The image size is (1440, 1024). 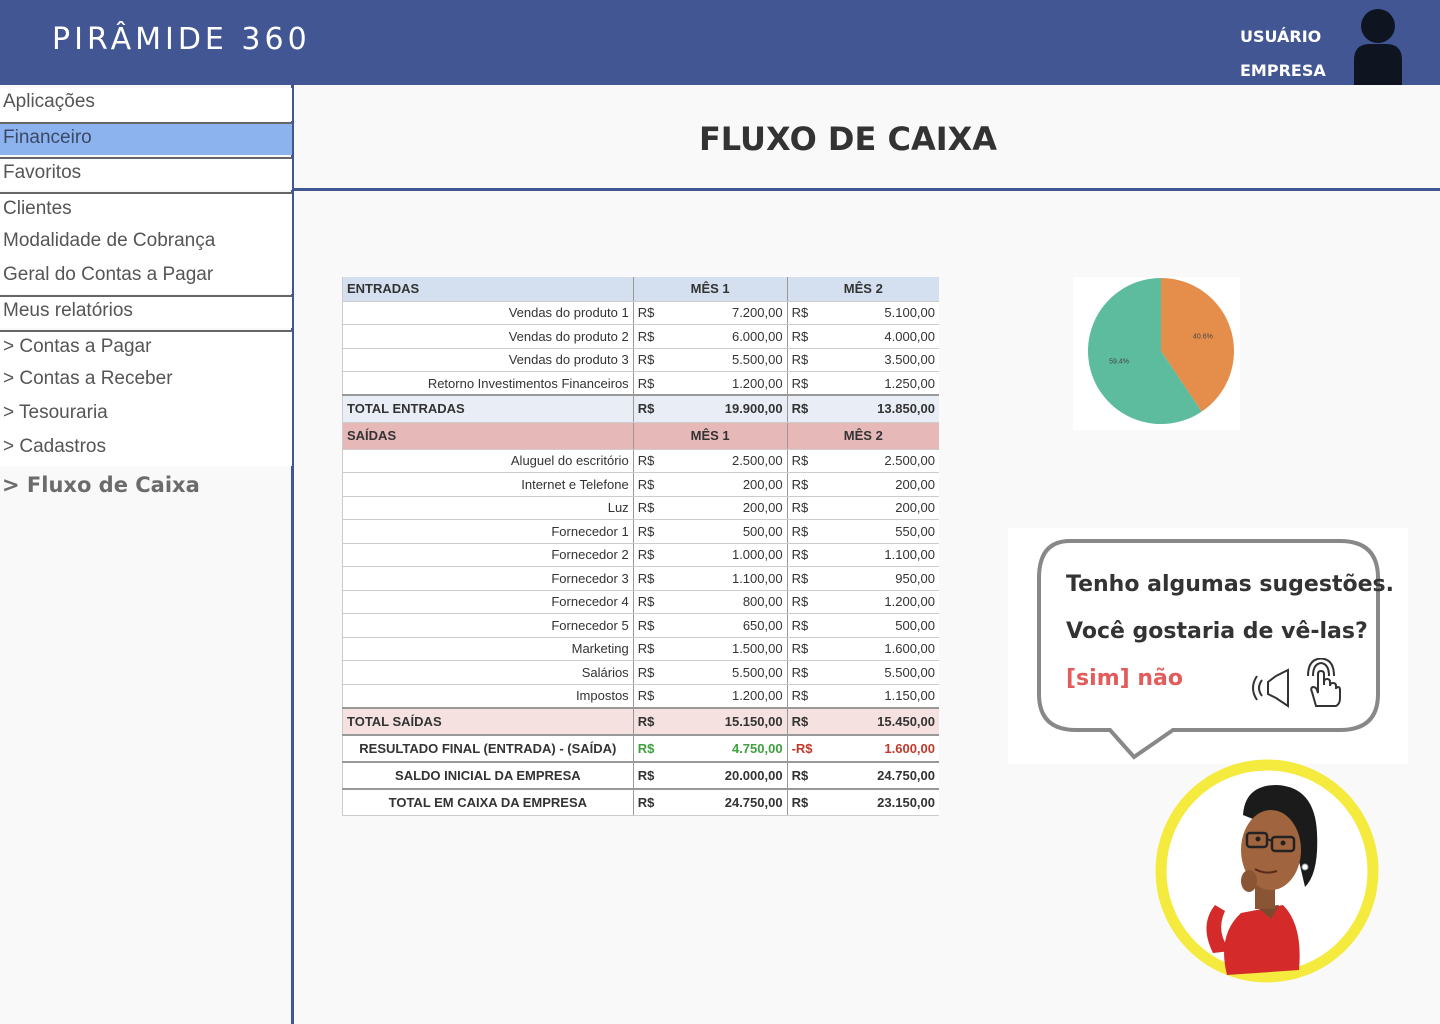 I want to click on sidebar-item-modalidade: Modalidade de Cobrança, so click(x=146, y=243).